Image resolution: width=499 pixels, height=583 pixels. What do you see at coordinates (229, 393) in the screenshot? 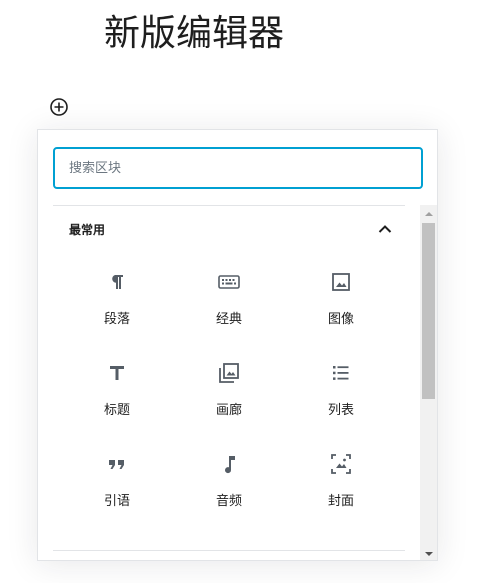
I see `block-item-gallery: 画廊` at bounding box center [229, 393].